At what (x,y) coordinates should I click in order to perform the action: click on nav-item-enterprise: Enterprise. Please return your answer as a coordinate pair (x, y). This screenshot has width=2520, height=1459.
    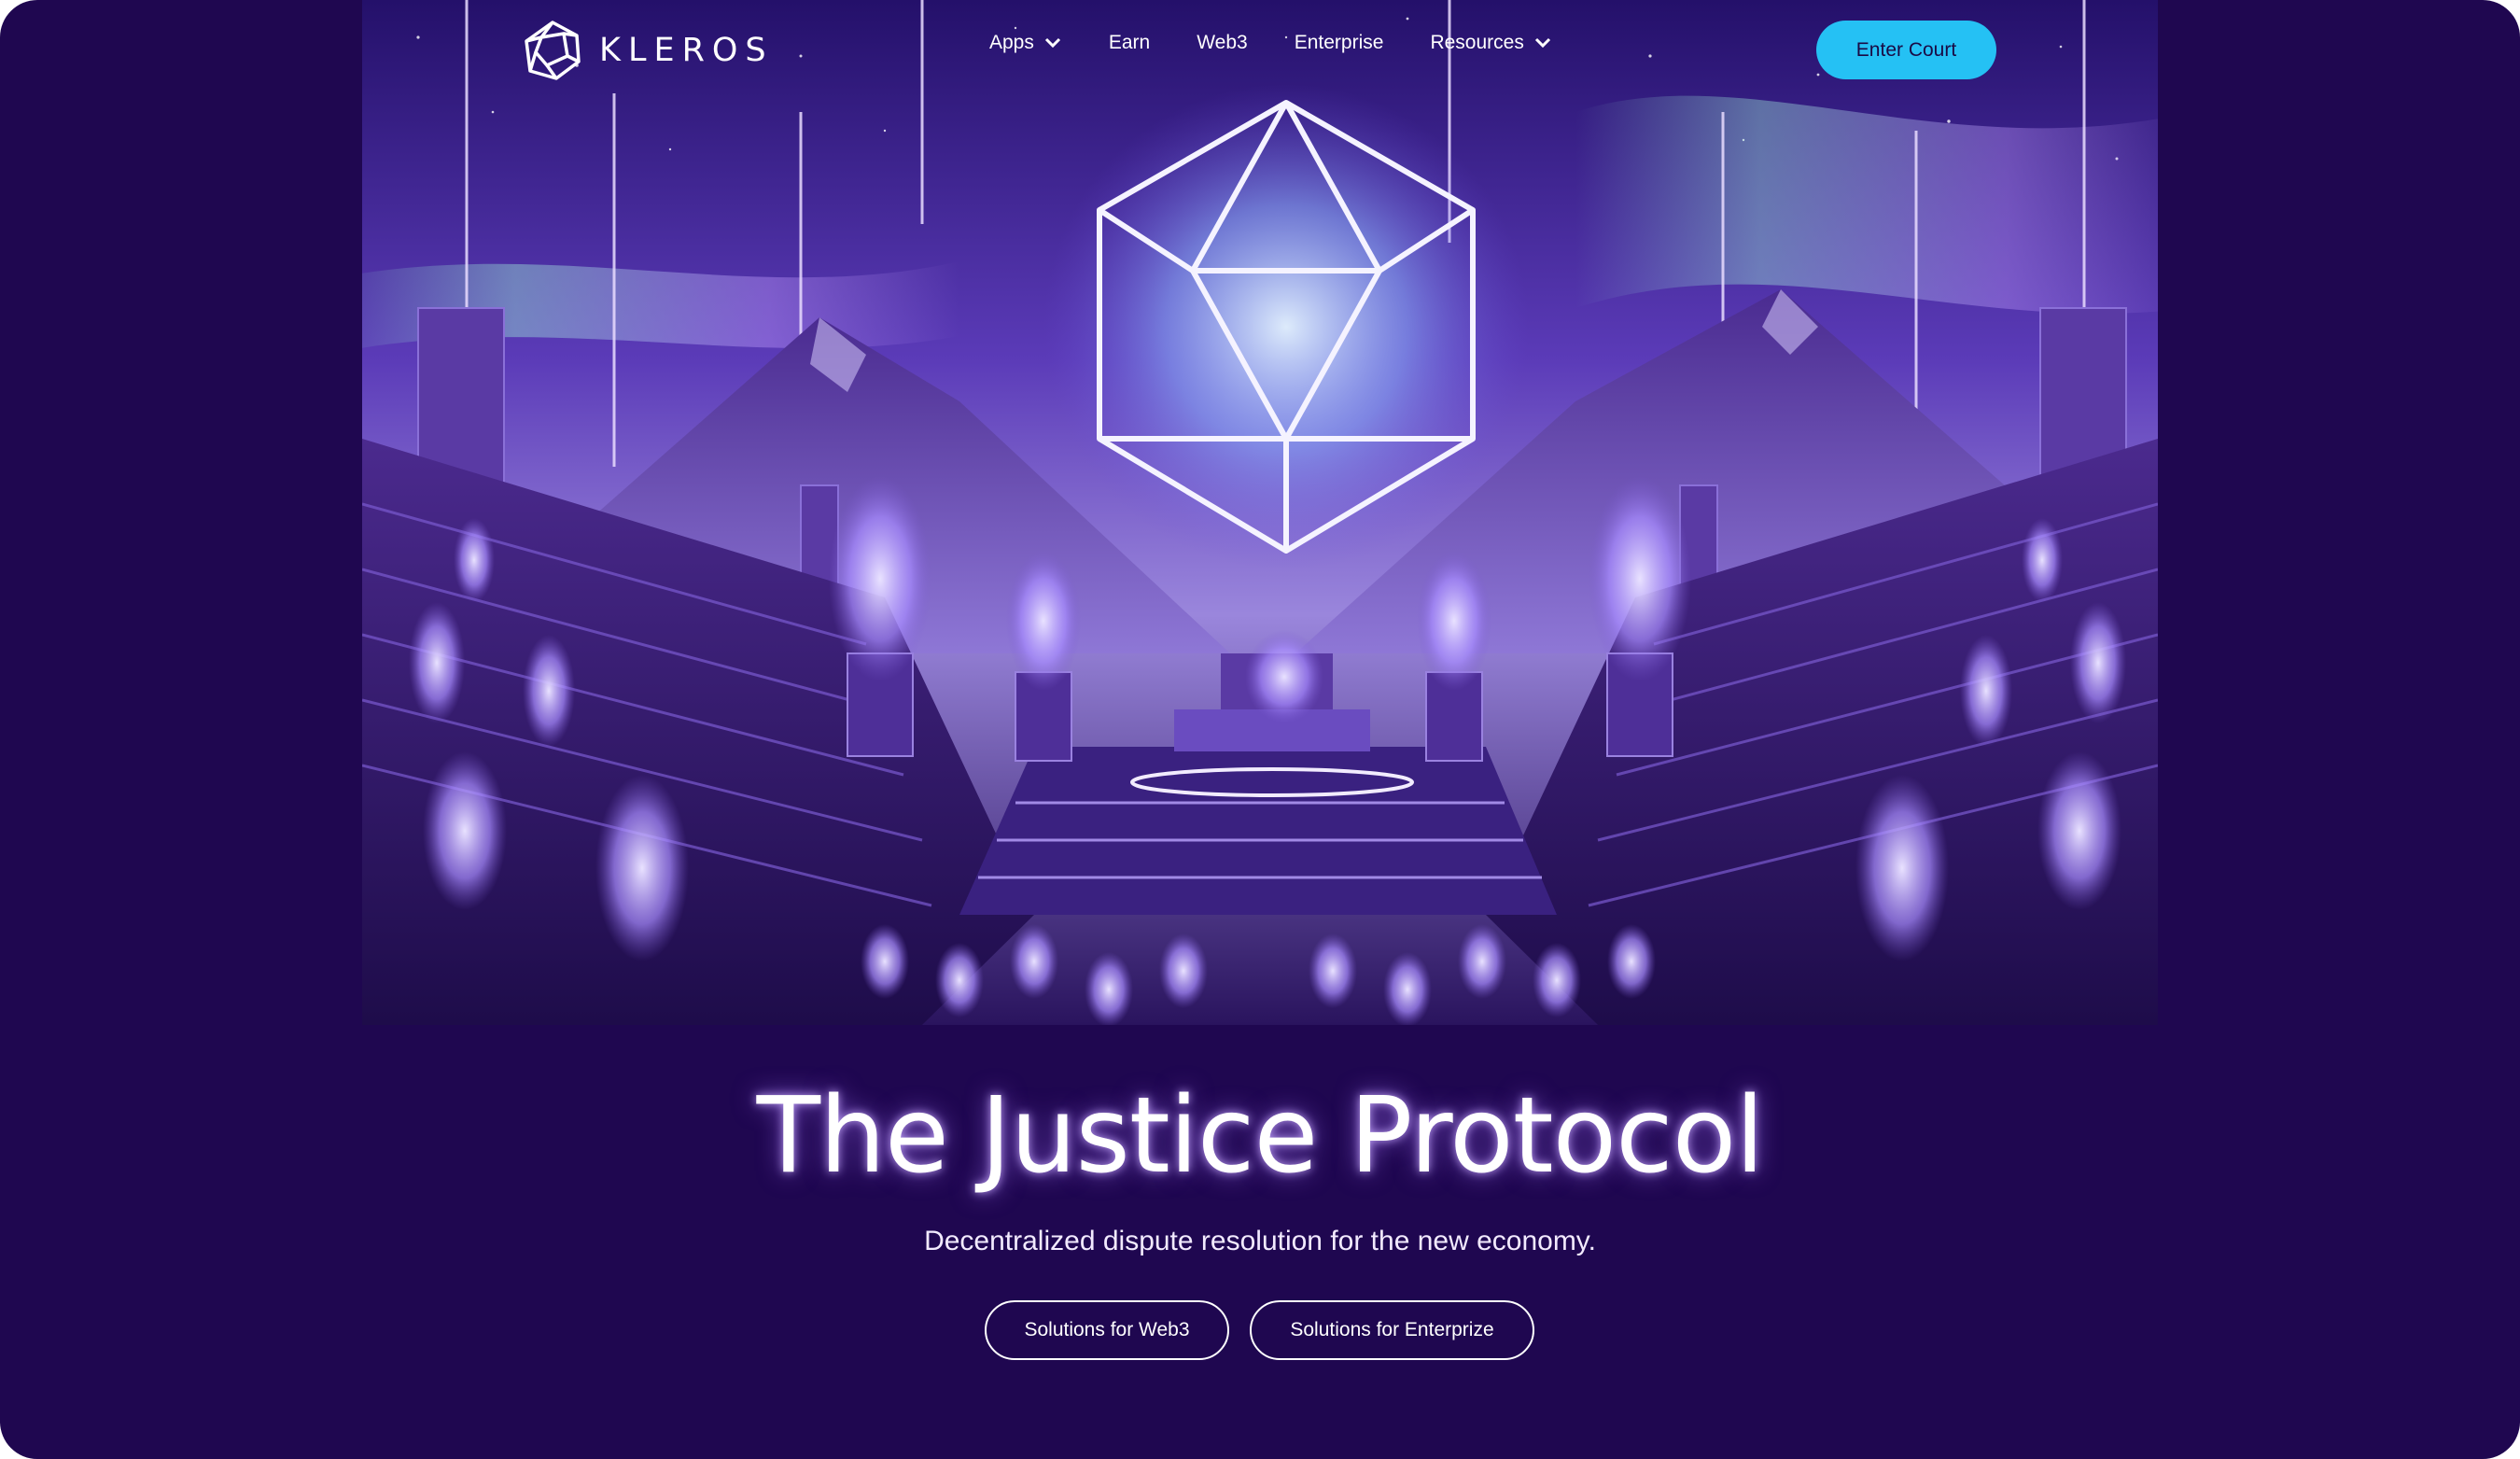
    Looking at the image, I should click on (1339, 43).